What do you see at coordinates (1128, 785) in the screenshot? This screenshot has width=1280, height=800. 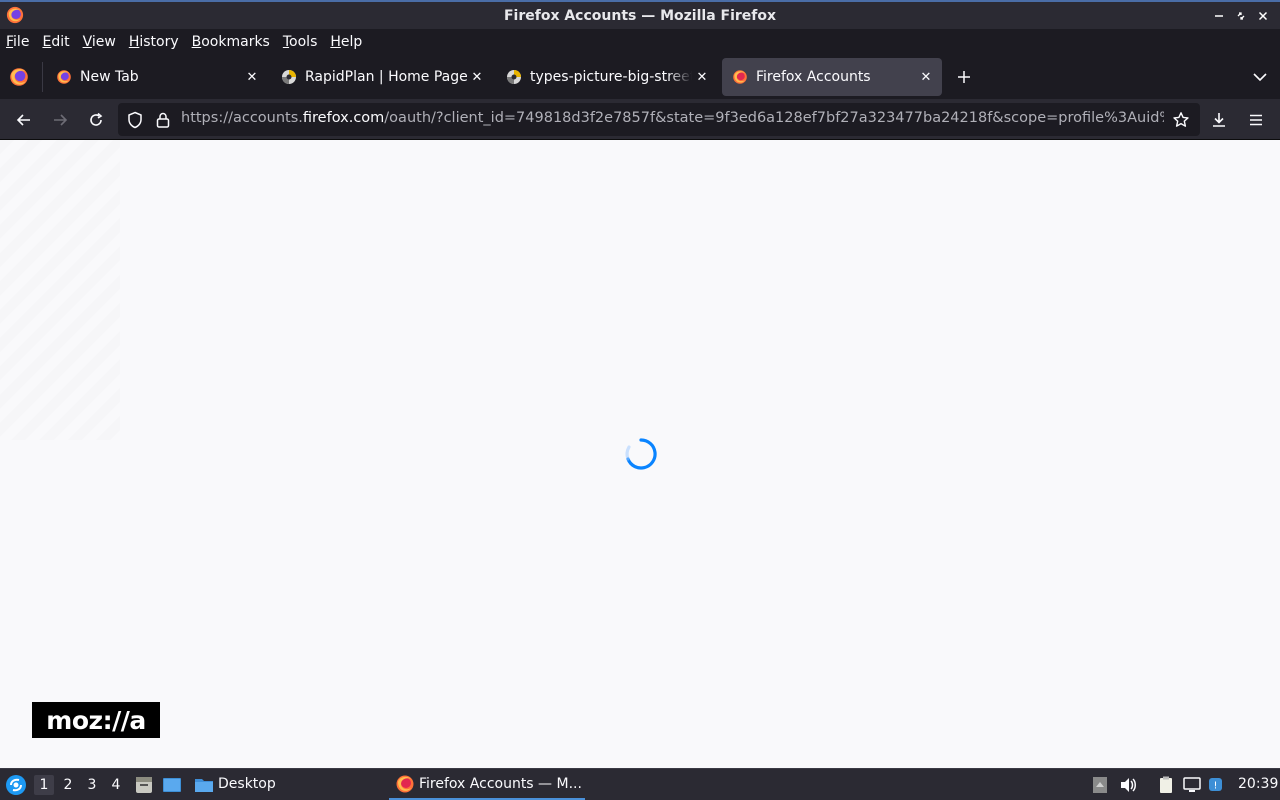 I see `volume-icon` at bounding box center [1128, 785].